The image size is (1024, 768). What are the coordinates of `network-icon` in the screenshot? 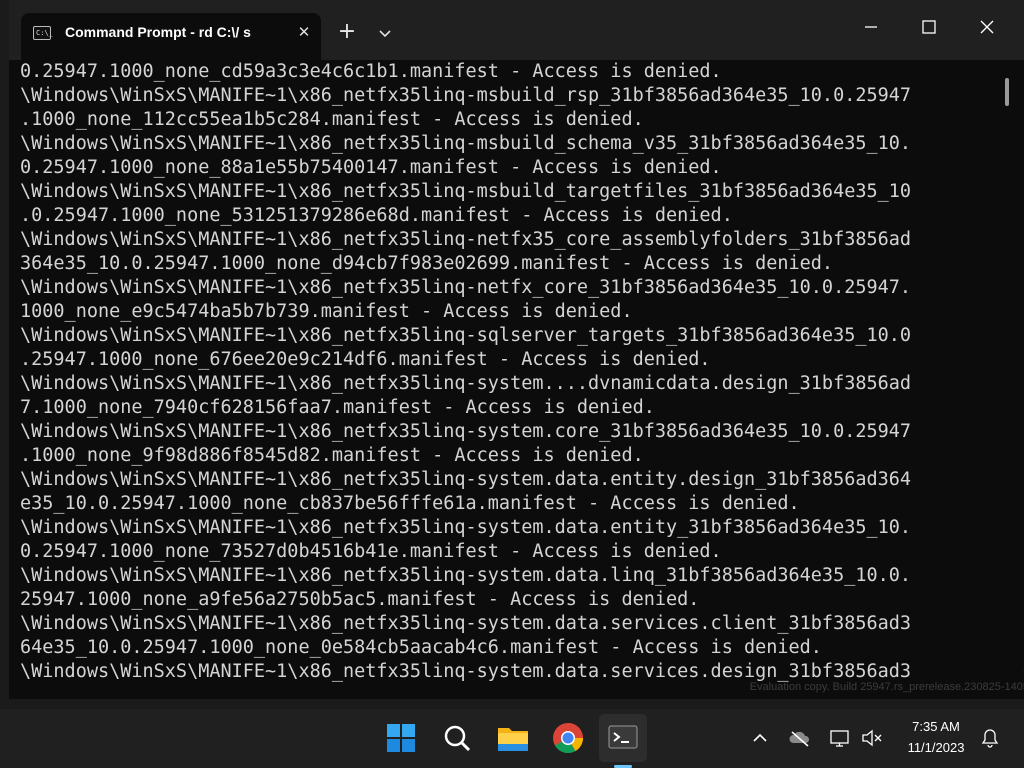 It's located at (839, 738).